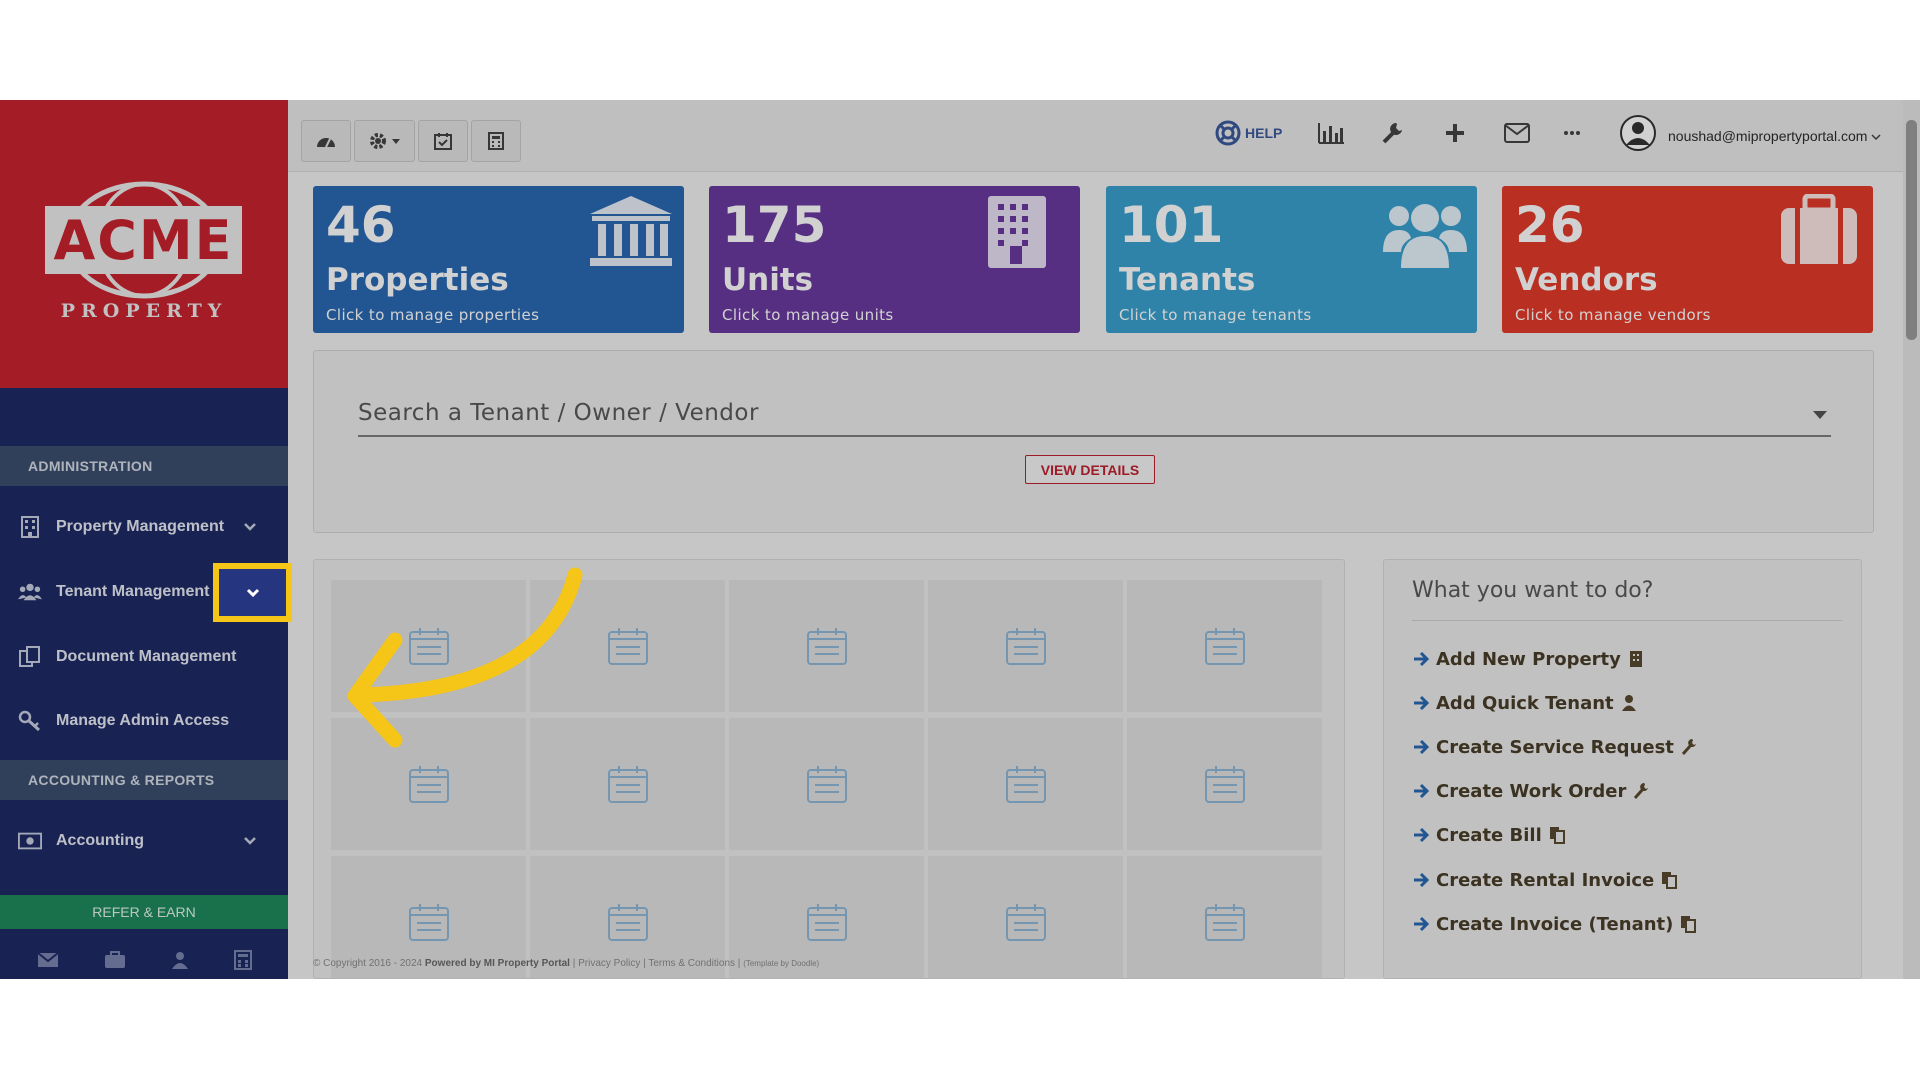 The image size is (1920, 1080). I want to click on action-create-invoice-tenant: Create Invoice (Tenant), so click(1554, 924).